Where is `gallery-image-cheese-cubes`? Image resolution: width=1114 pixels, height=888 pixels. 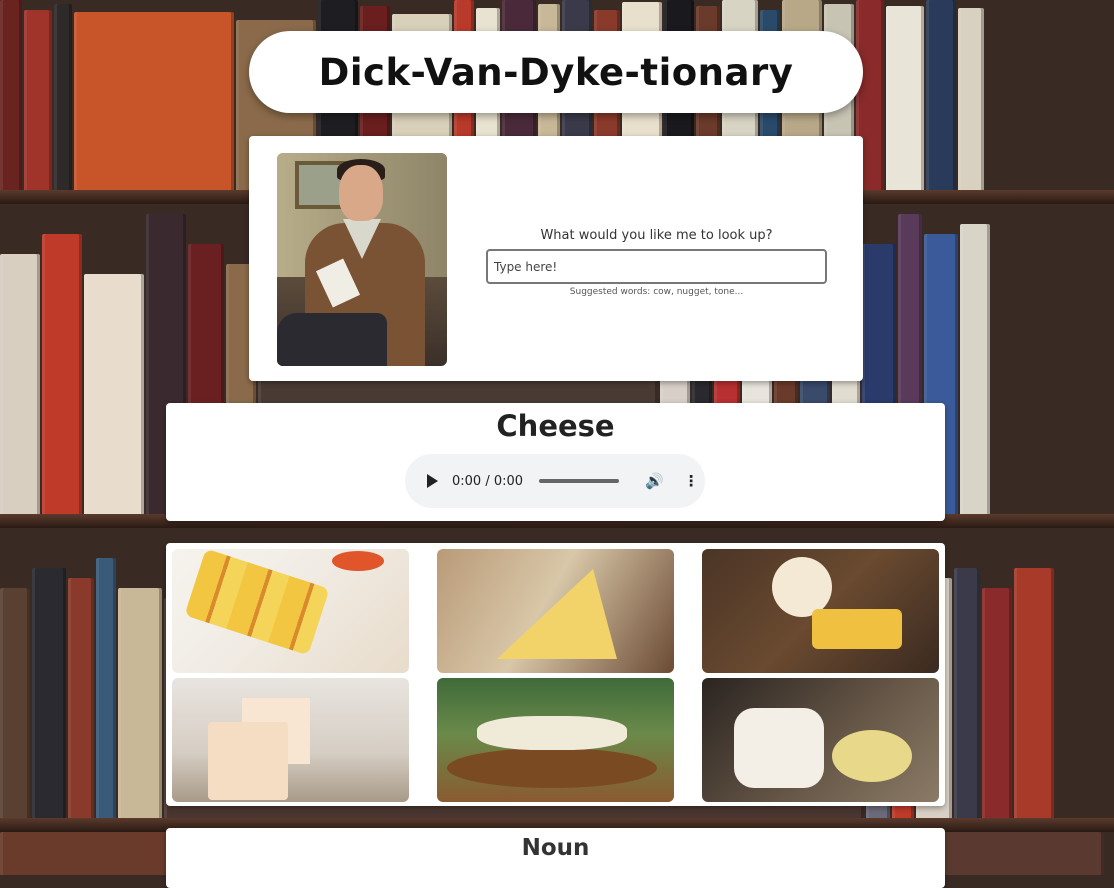
gallery-image-cheese-cubes is located at coordinates (290, 740).